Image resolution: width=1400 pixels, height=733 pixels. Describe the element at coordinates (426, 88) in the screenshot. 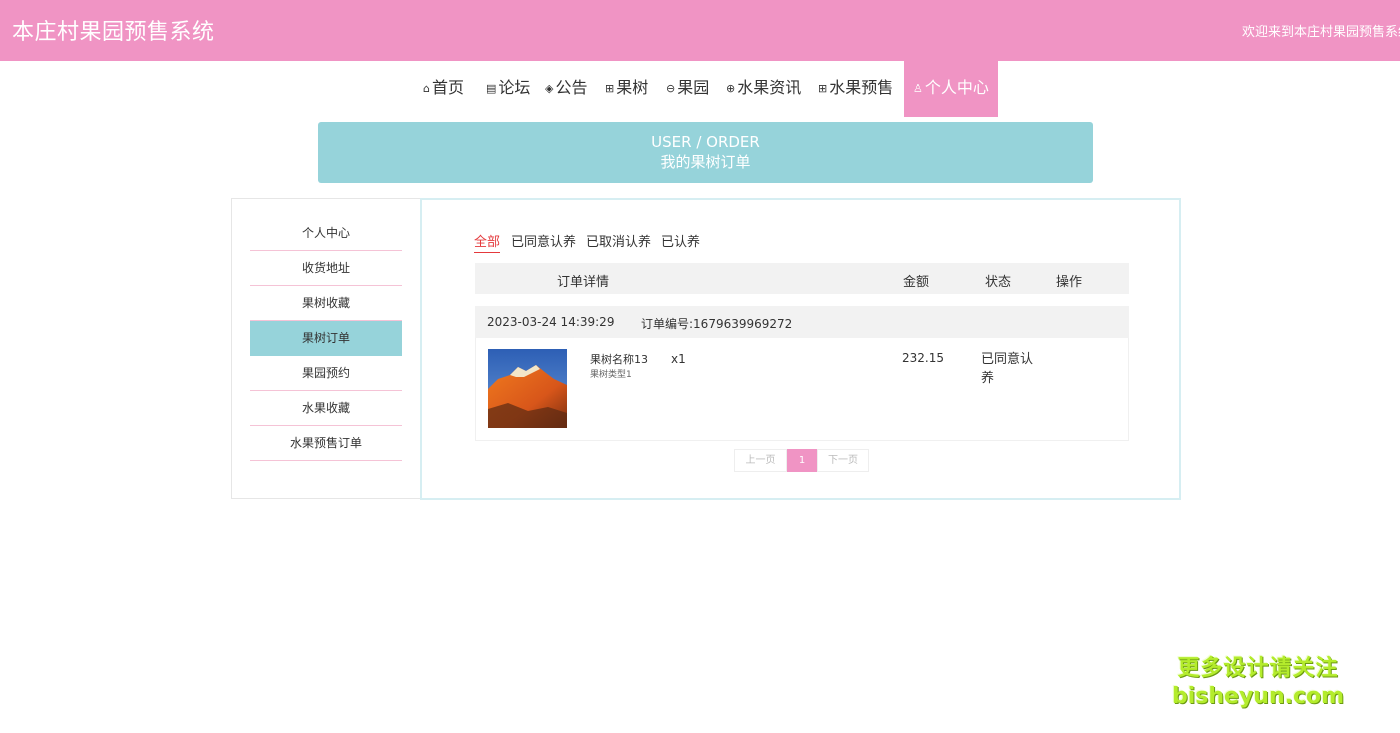

I see `home-icon: ⌂` at that location.